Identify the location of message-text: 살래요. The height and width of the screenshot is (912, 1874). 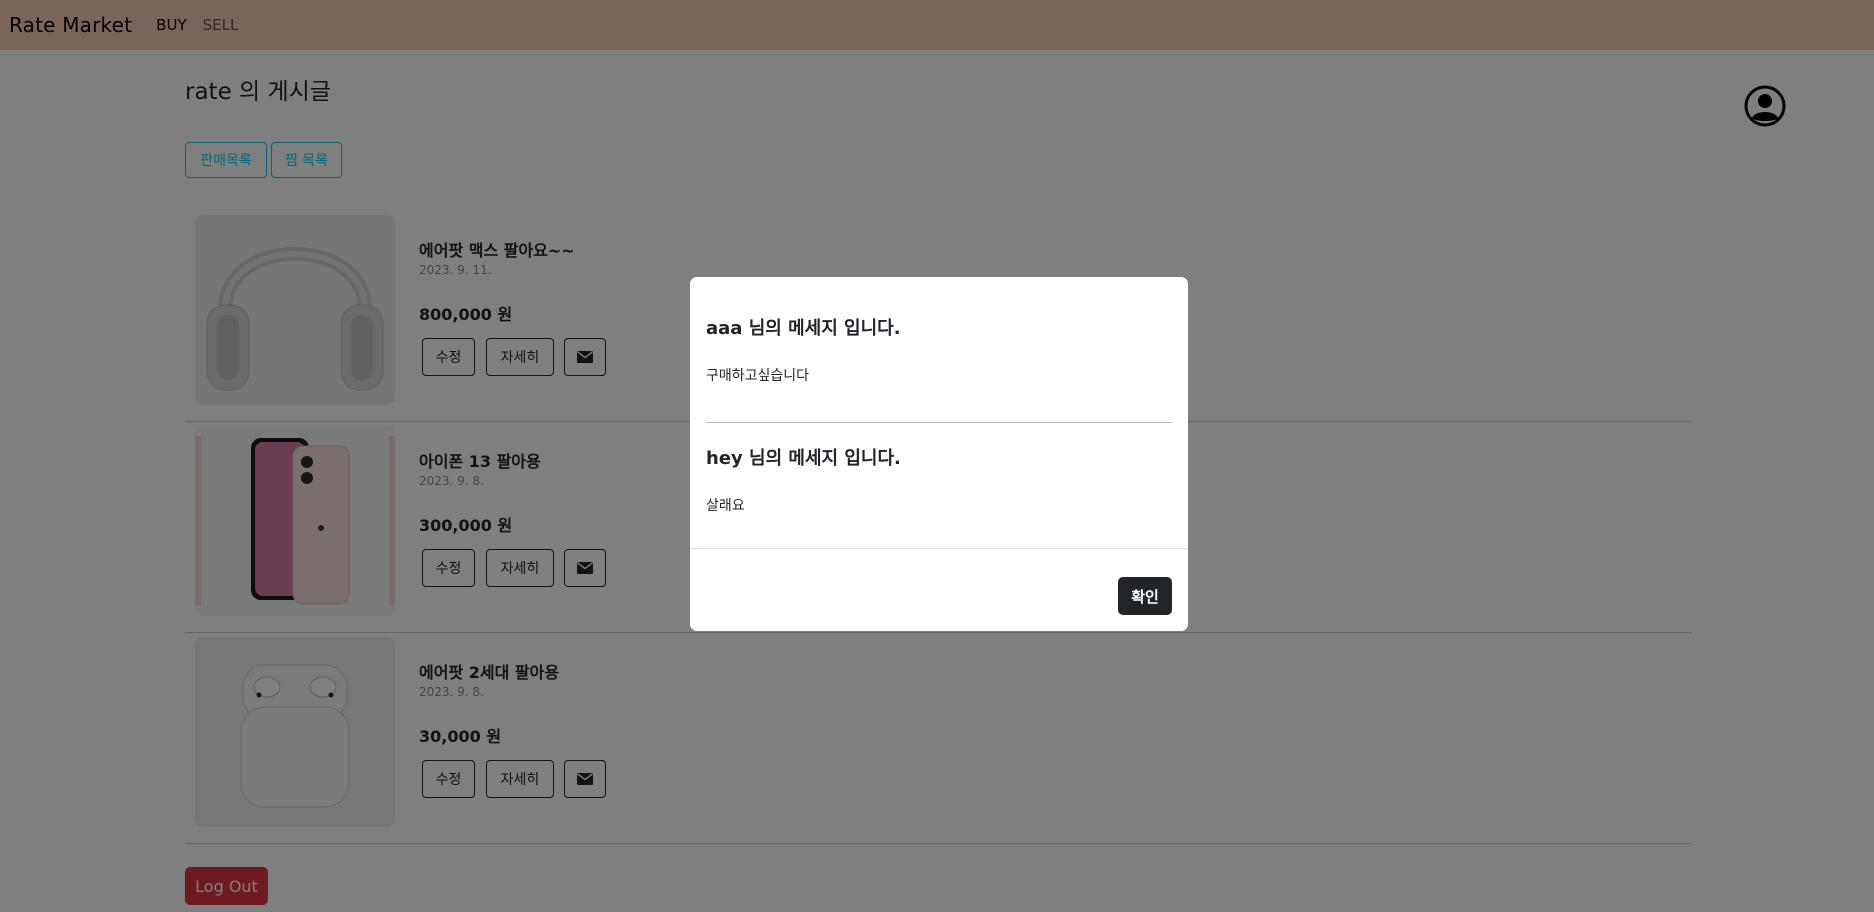
(725, 506).